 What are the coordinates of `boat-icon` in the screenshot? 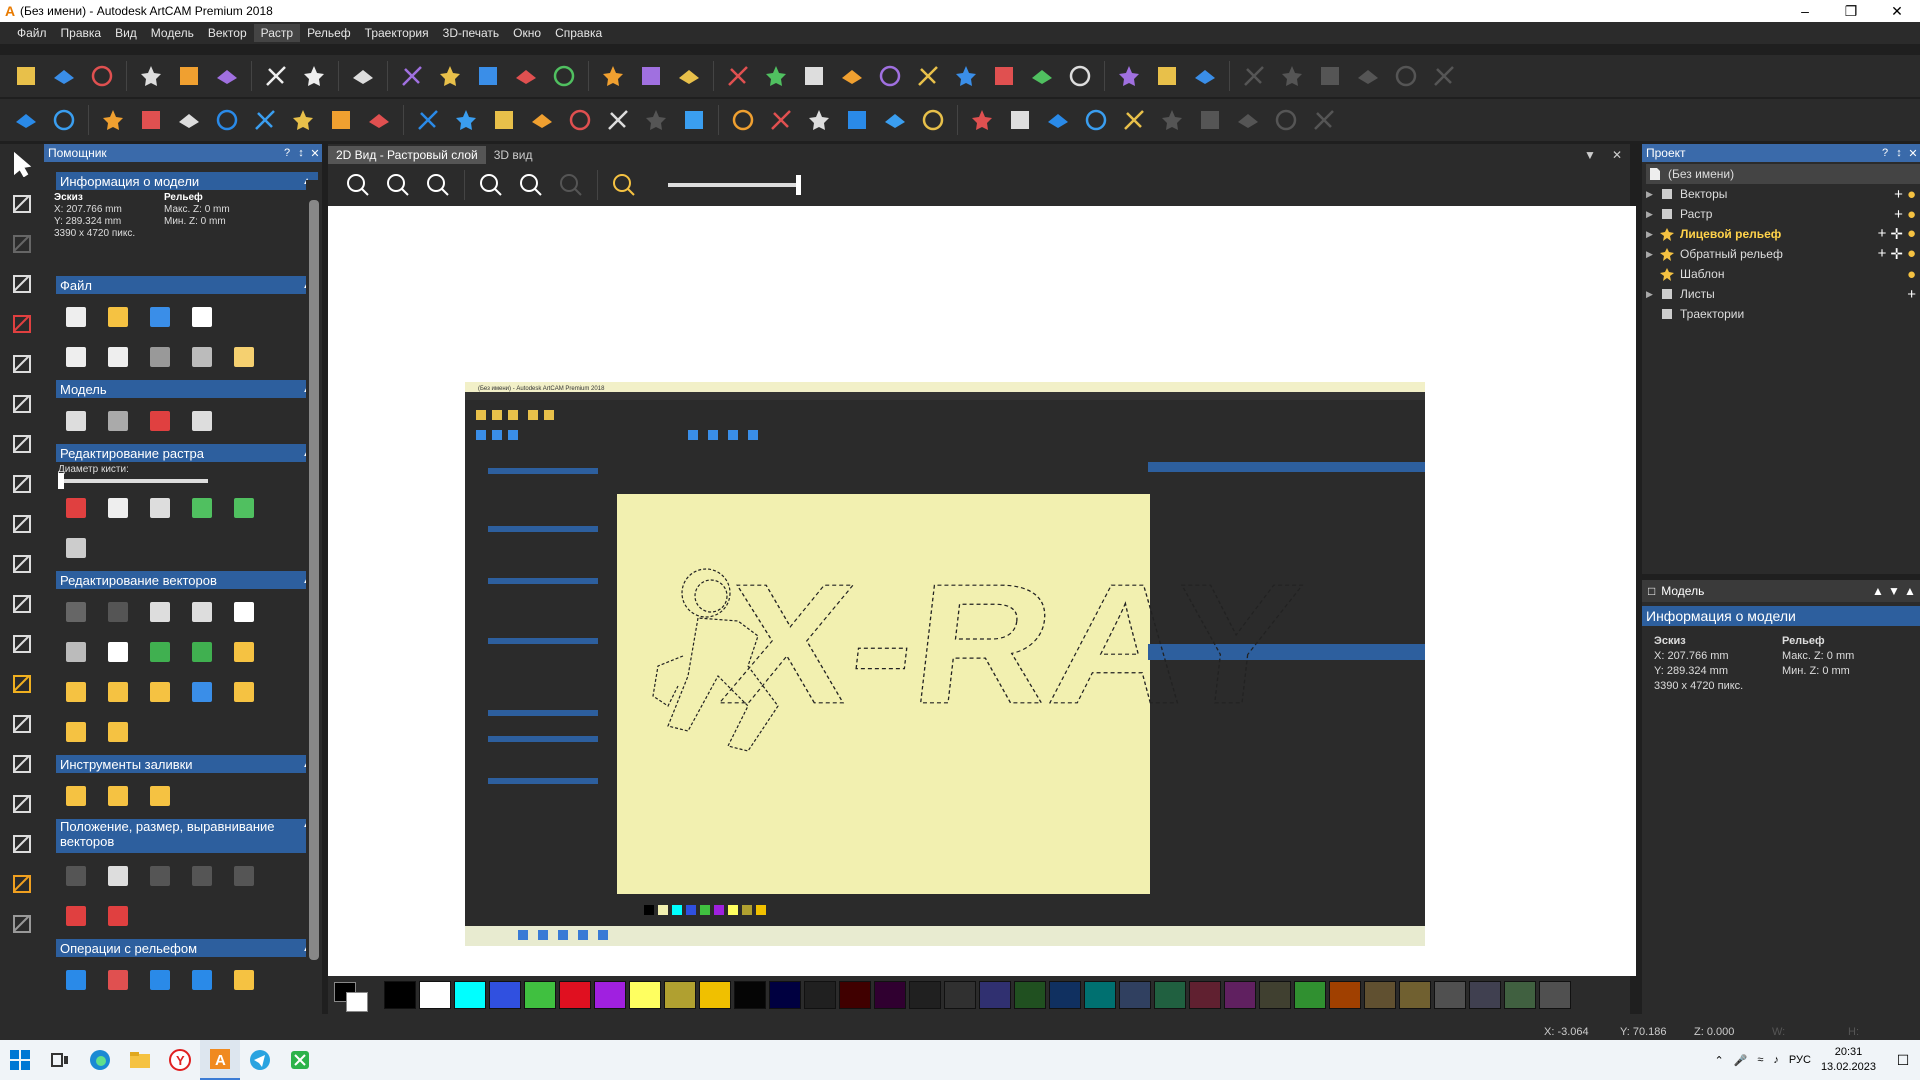 It's located at (160, 980).